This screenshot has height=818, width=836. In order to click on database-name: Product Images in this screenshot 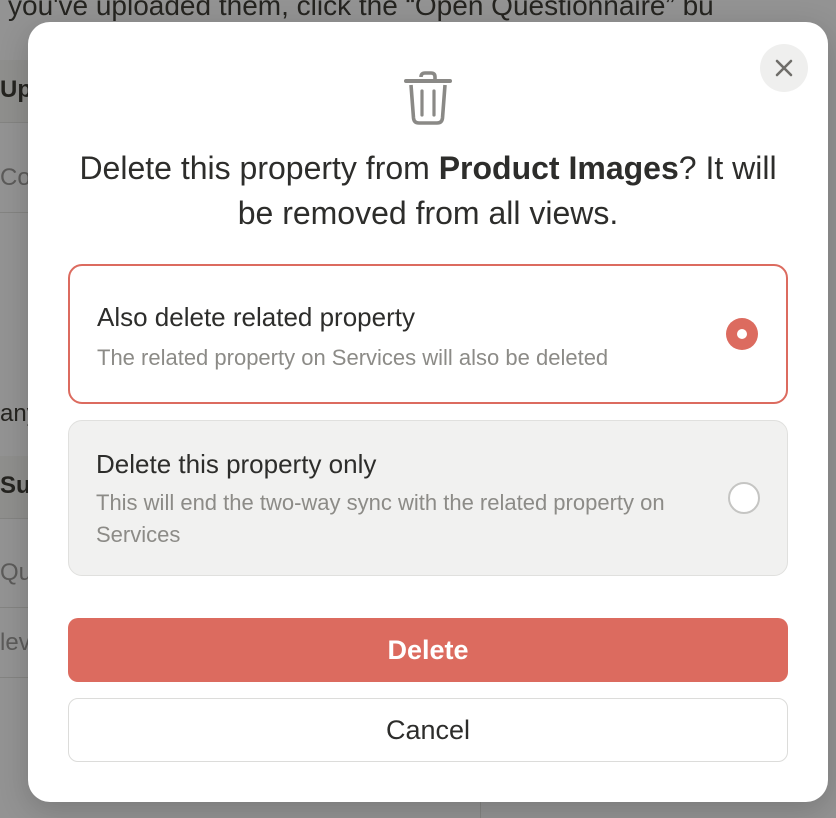, I will do `click(558, 168)`.